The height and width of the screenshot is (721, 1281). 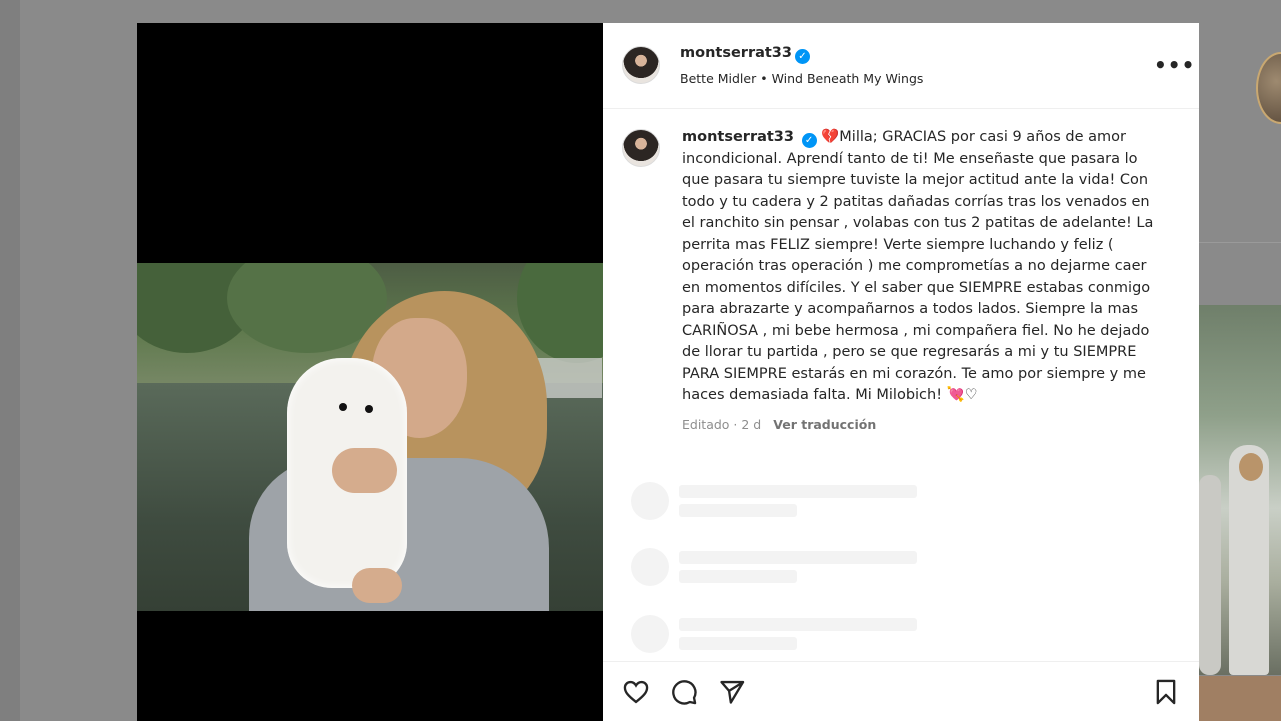 What do you see at coordinates (848, 78) in the screenshot?
I see `audio-song: Wind Beneath My Wings` at bounding box center [848, 78].